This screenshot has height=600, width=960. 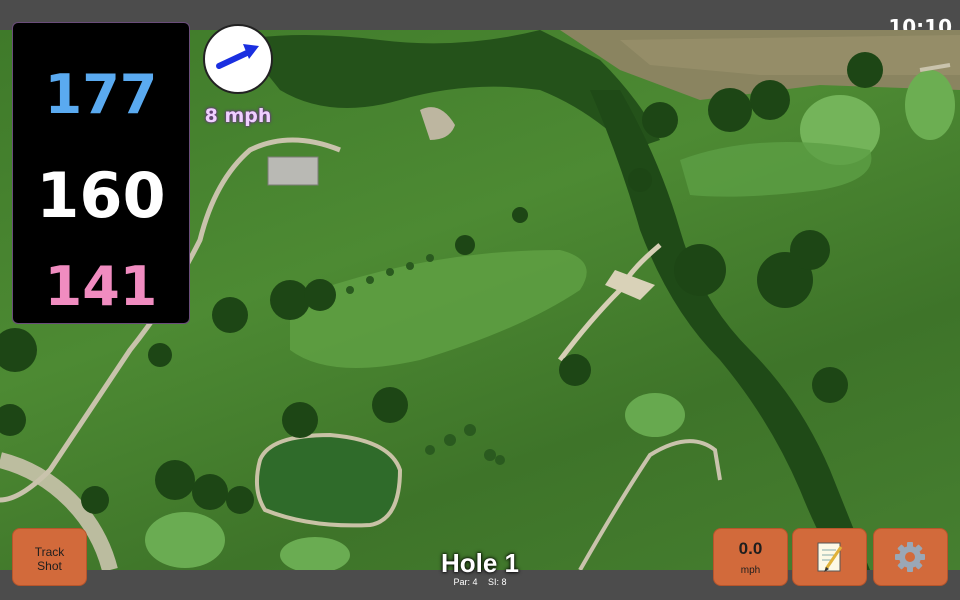 I want to click on settings-button, so click(x=910, y=557).